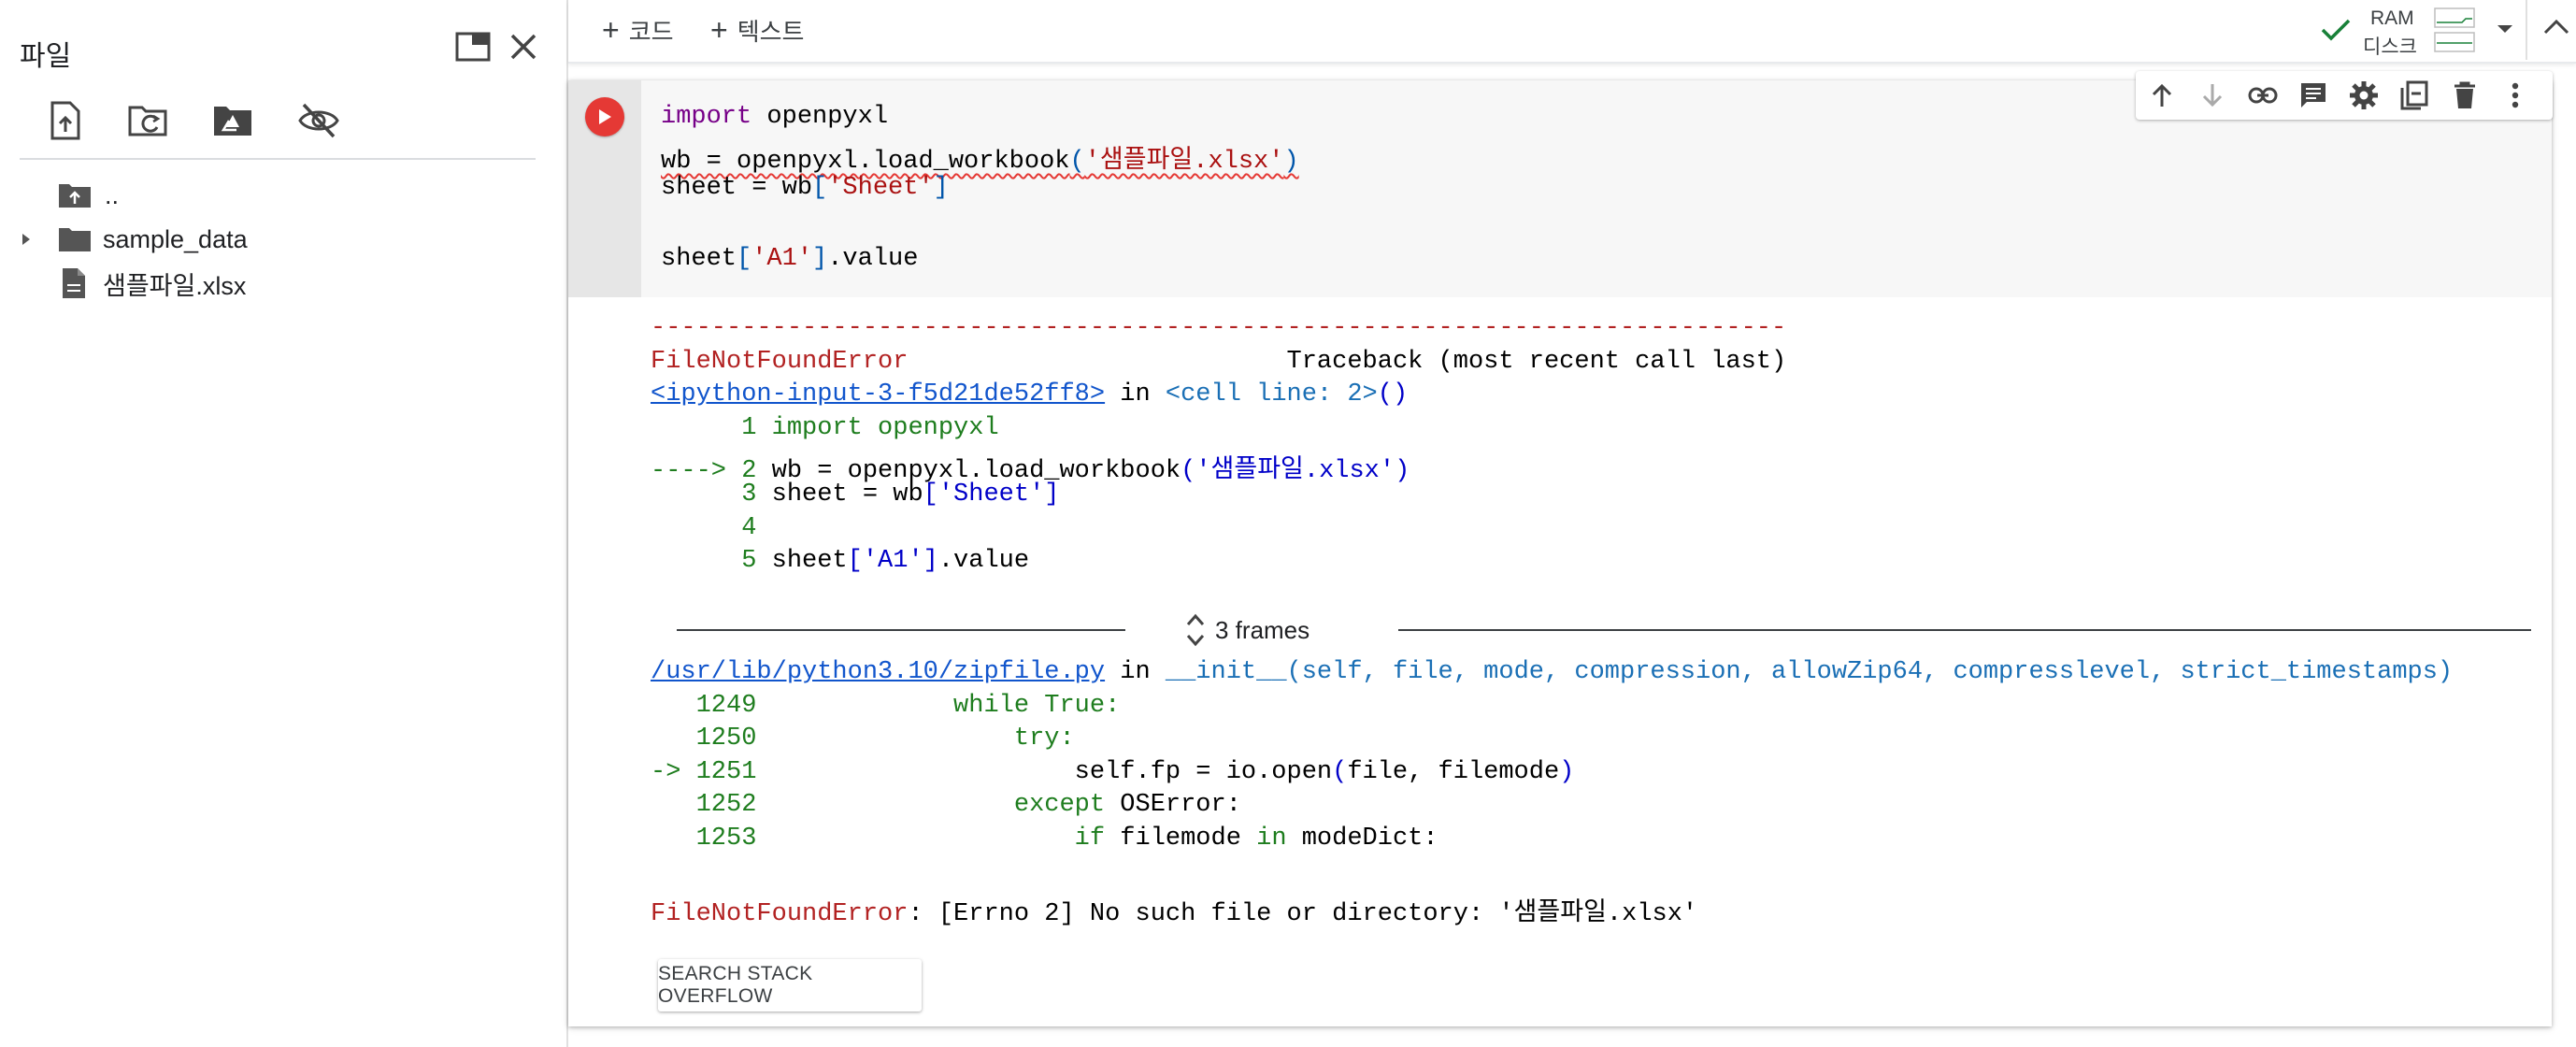 Image resolution: width=2576 pixels, height=1047 pixels. What do you see at coordinates (175, 286) in the screenshot?
I see `tree-label-xlsx-file: 샘플파일.xlsx` at bounding box center [175, 286].